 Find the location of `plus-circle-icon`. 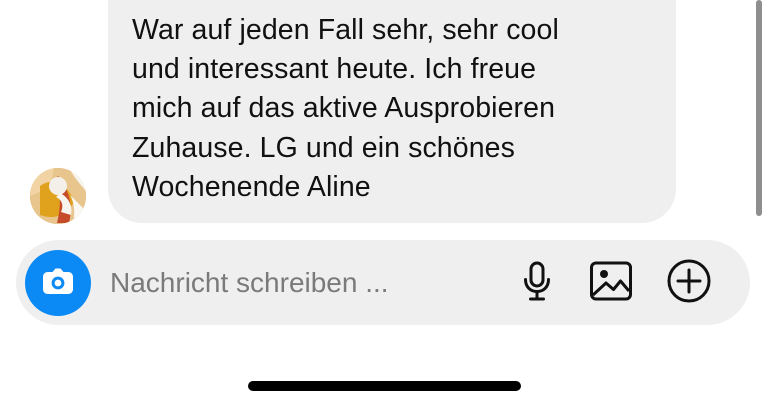

plus-circle-icon is located at coordinates (689, 283).